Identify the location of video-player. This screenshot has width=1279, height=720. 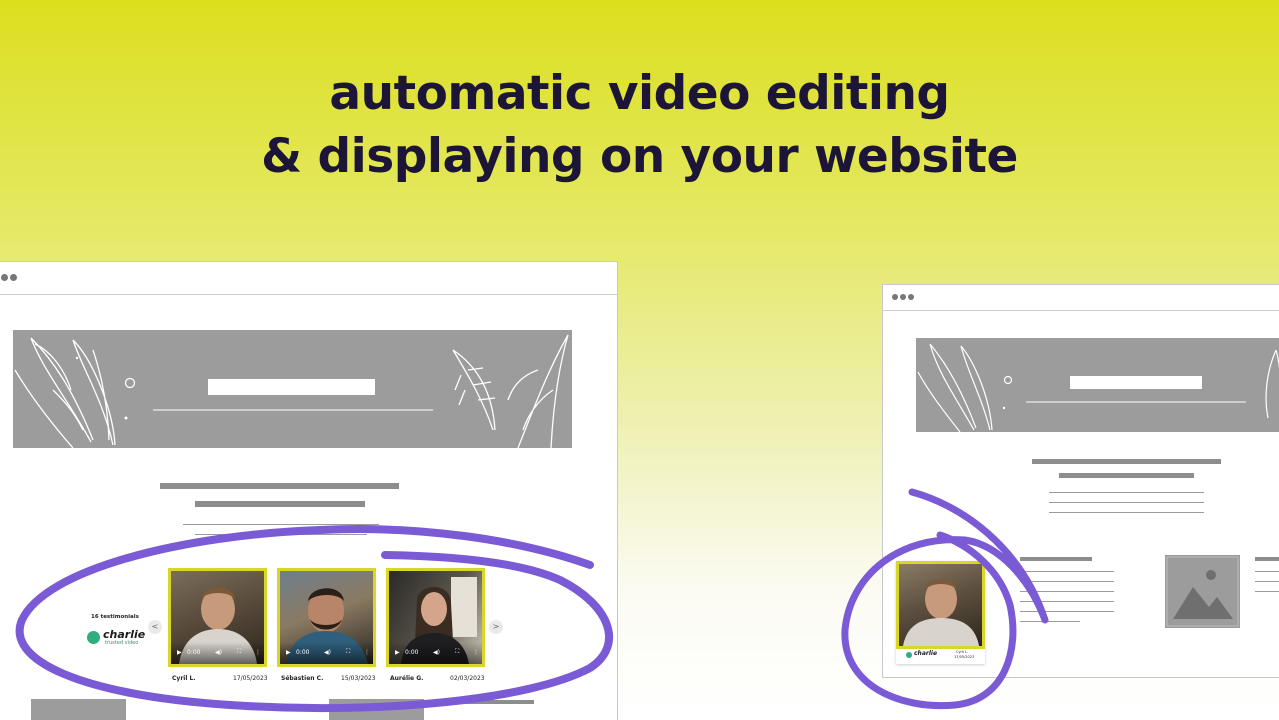
(940, 605).